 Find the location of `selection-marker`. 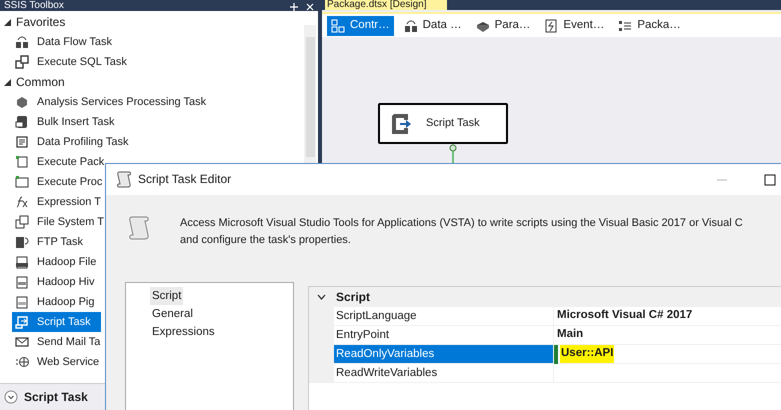

selection-marker is located at coordinates (556, 354).